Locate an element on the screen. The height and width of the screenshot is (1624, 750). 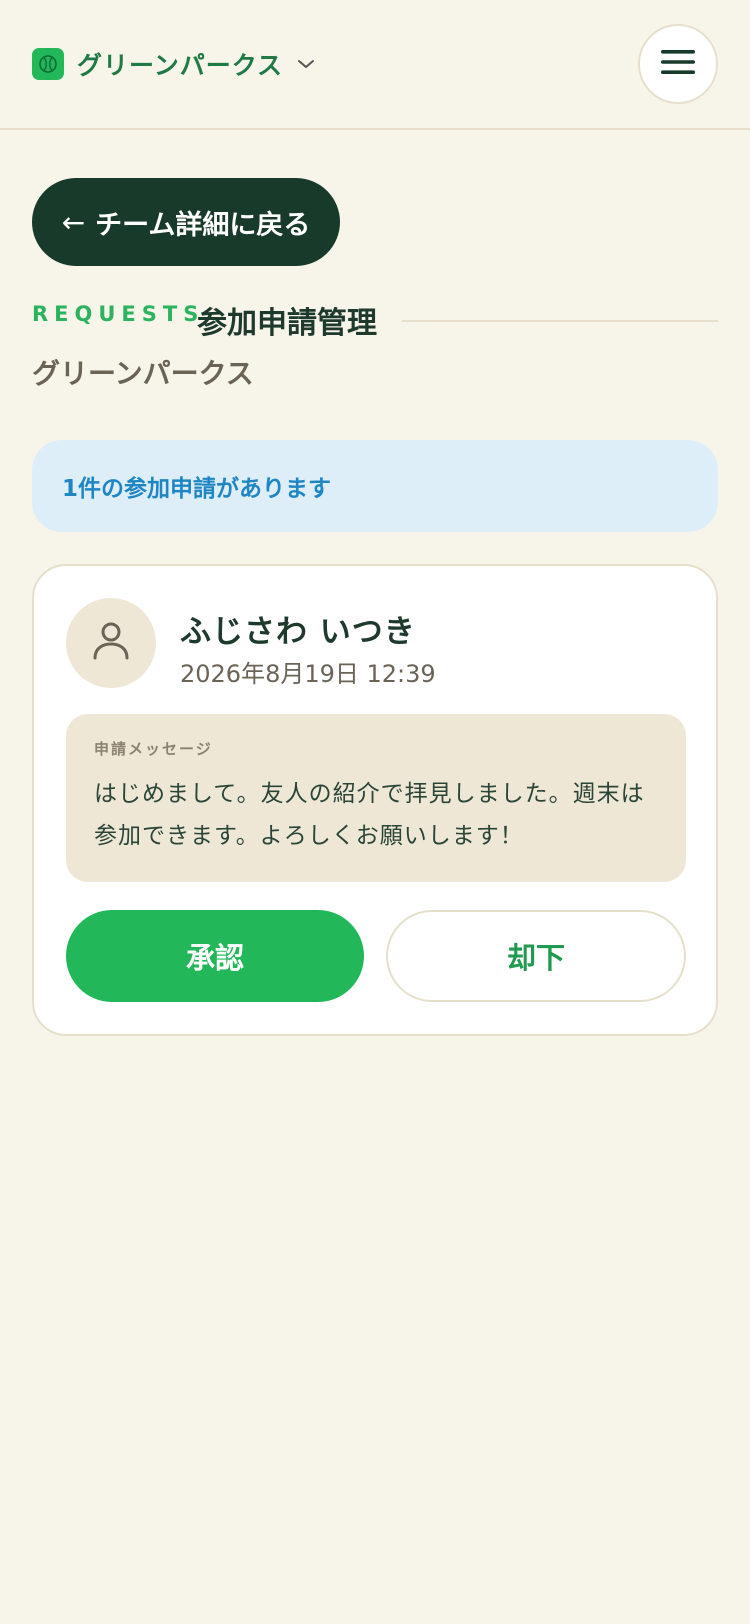
back-to-team-button: ← チーム詳細に戻る is located at coordinates (186, 222).